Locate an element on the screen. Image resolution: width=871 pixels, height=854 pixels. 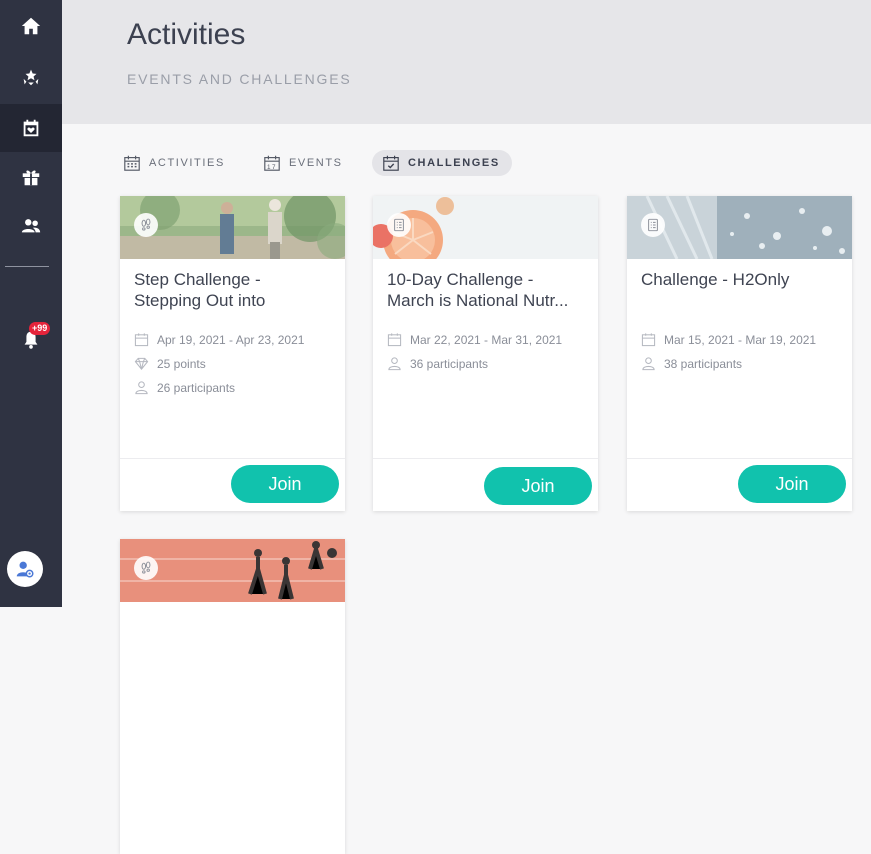
rewards-icon is located at coordinates (31, 77).